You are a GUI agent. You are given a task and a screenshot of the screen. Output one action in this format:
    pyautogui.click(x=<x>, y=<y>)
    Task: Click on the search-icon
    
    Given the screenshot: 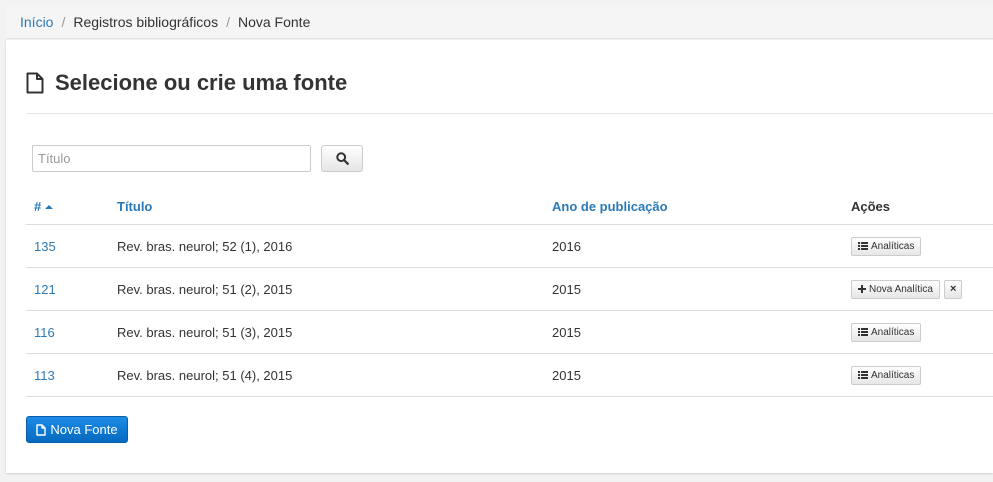 What is the action you would take?
    pyautogui.click(x=342, y=158)
    